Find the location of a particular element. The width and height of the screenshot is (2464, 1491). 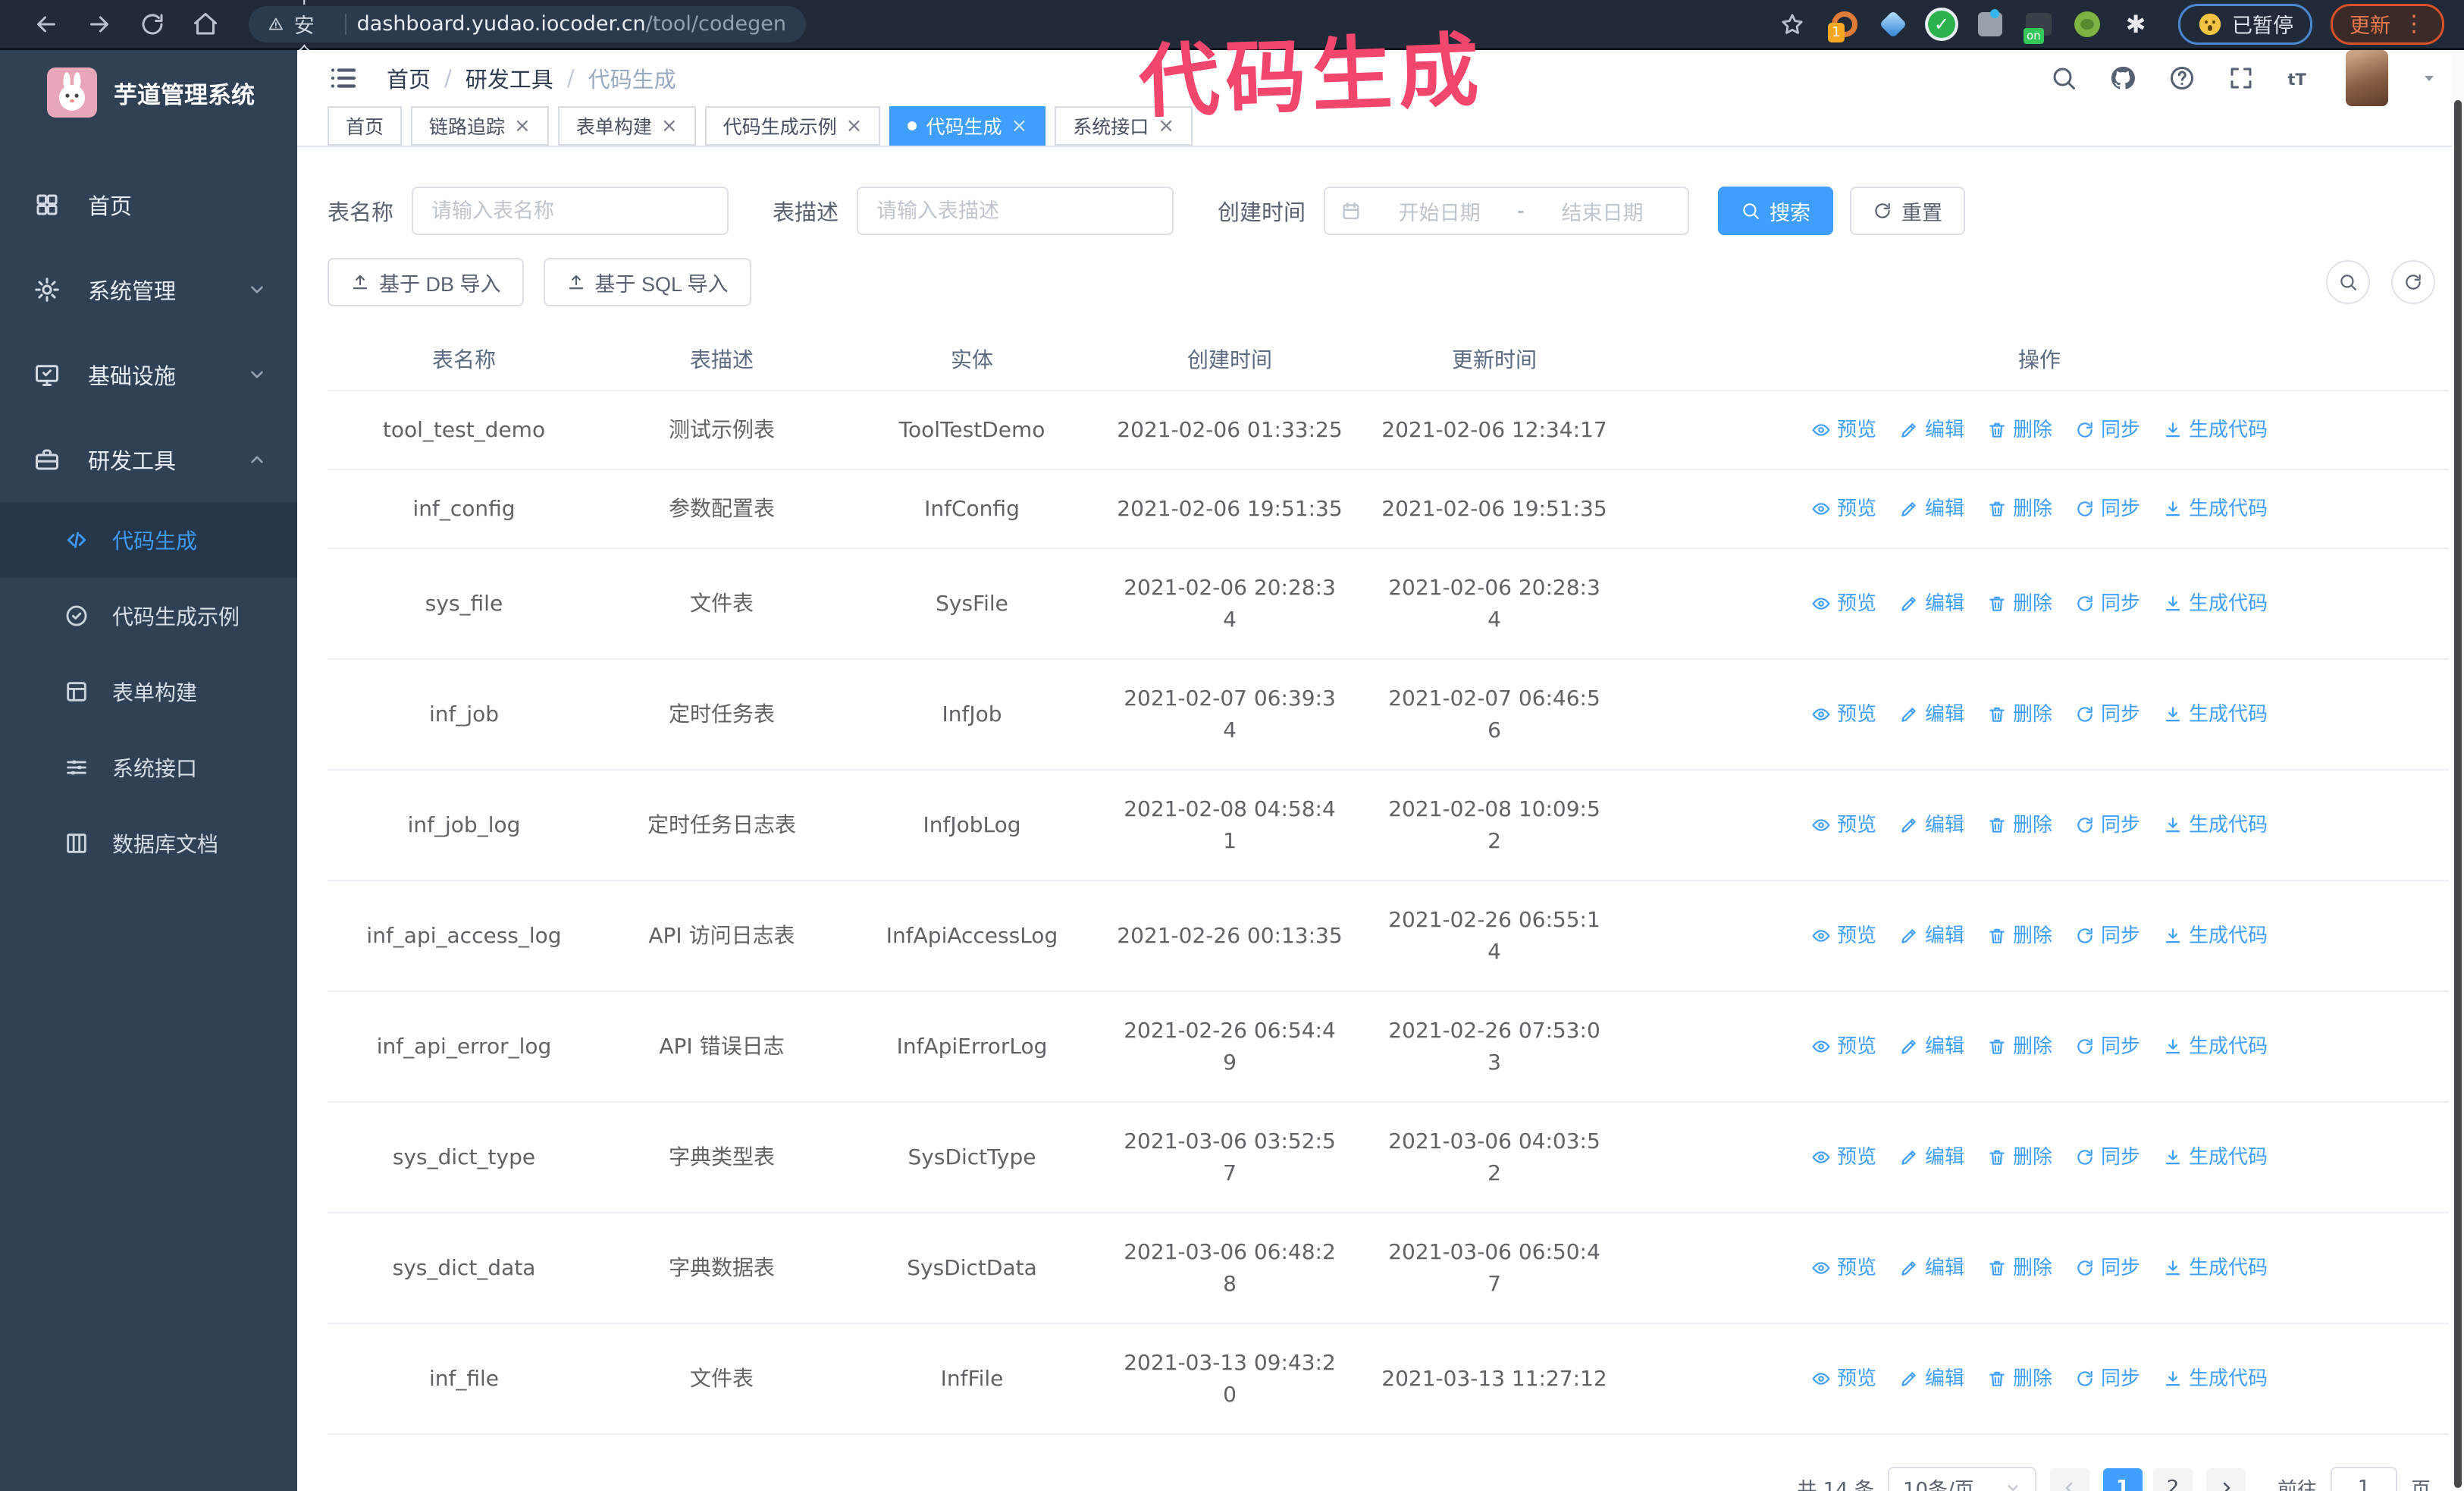

extension-tool-icon is located at coordinates (1990, 23).